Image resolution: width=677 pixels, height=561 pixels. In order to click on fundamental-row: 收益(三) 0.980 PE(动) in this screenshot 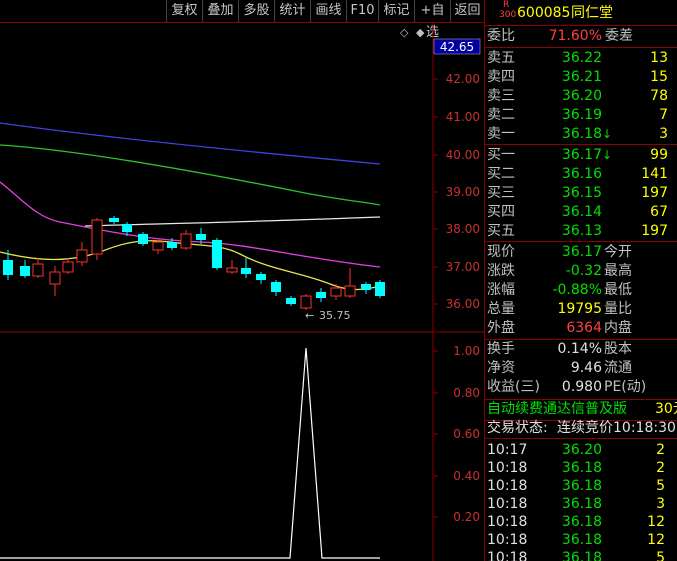, I will do `click(581, 387)`.